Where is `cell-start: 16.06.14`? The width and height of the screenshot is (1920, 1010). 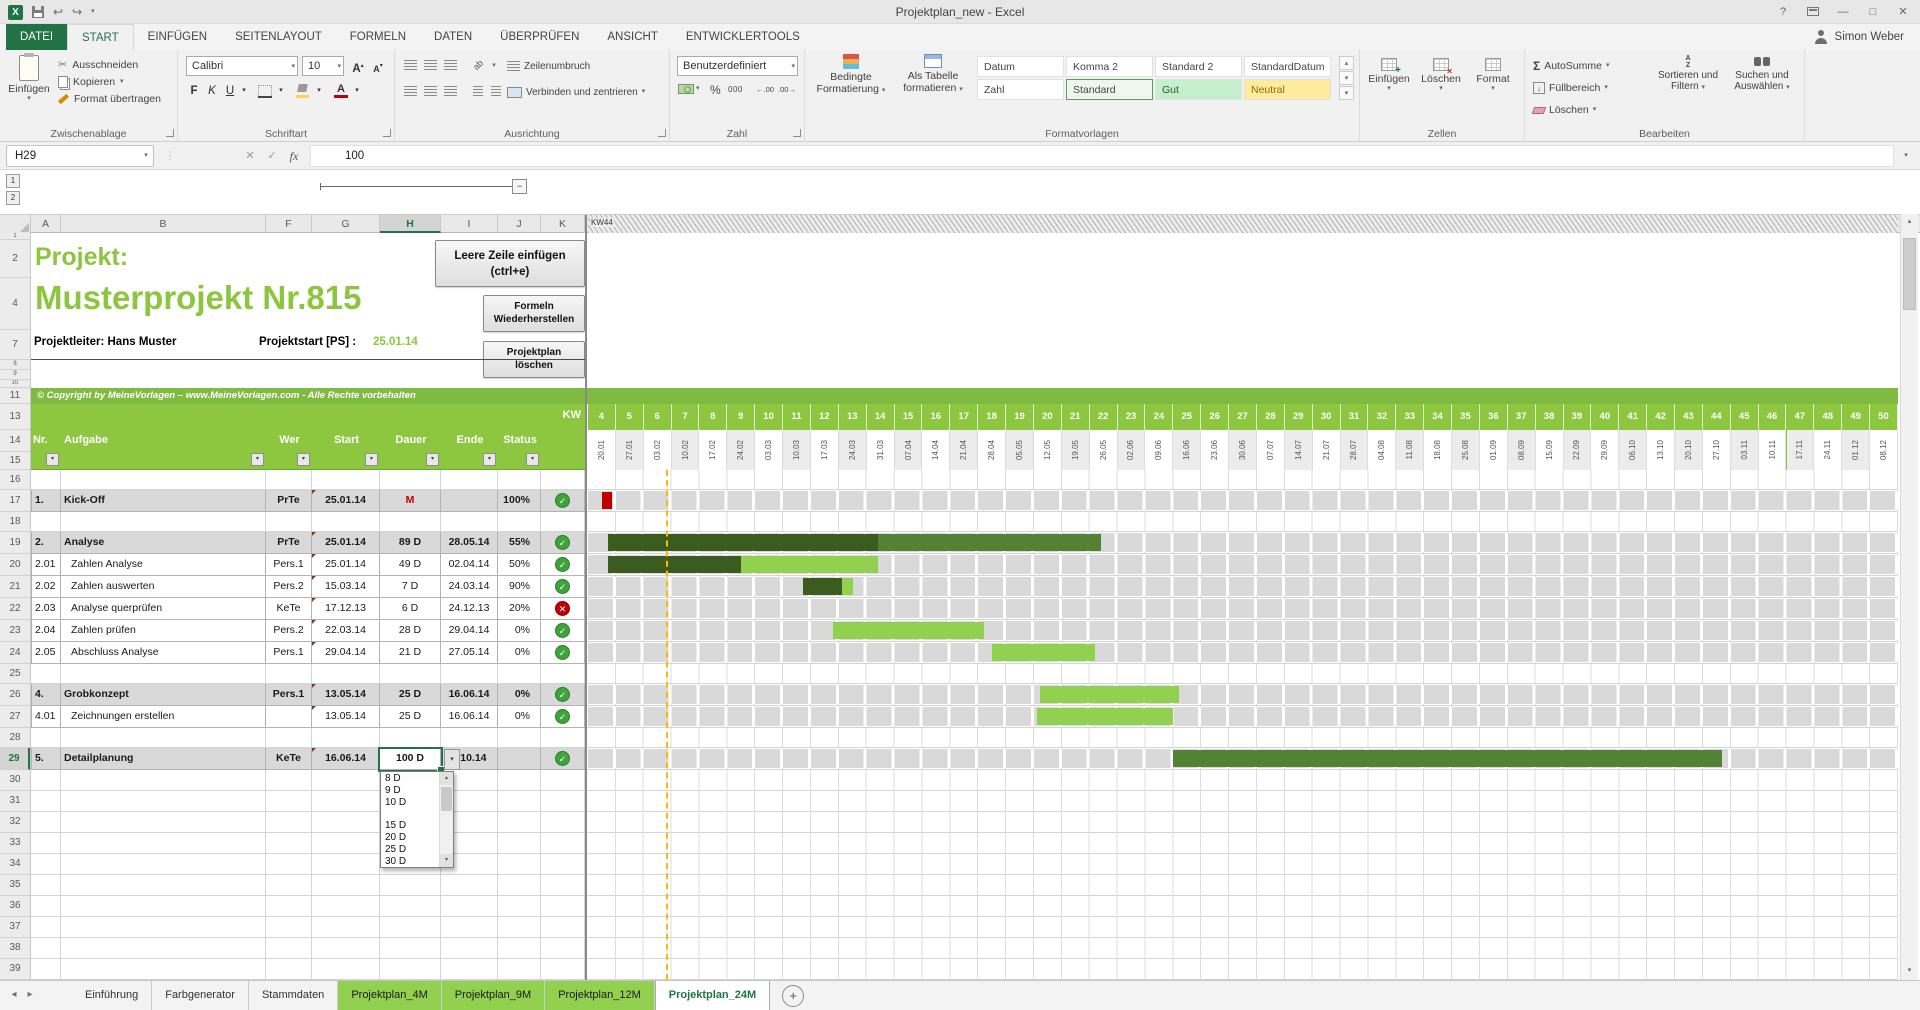
cell-start: 16.06.14 is located at coordinates (346, 759).